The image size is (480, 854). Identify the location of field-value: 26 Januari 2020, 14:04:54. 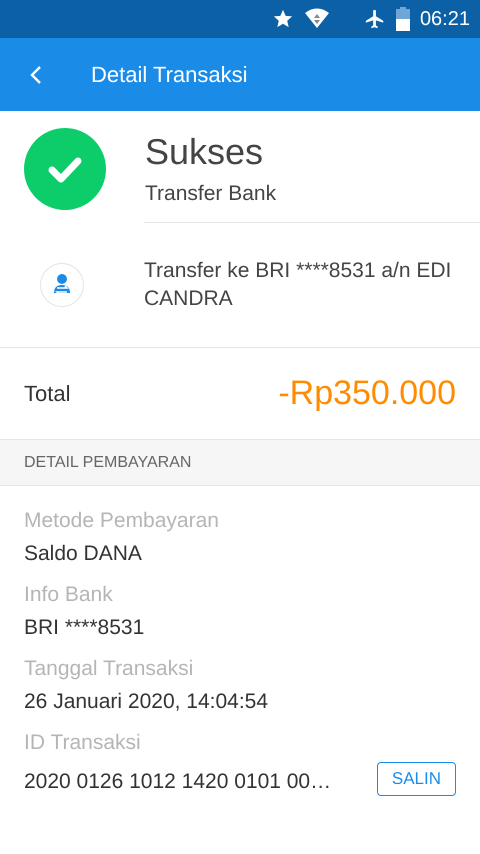
(146, 702).